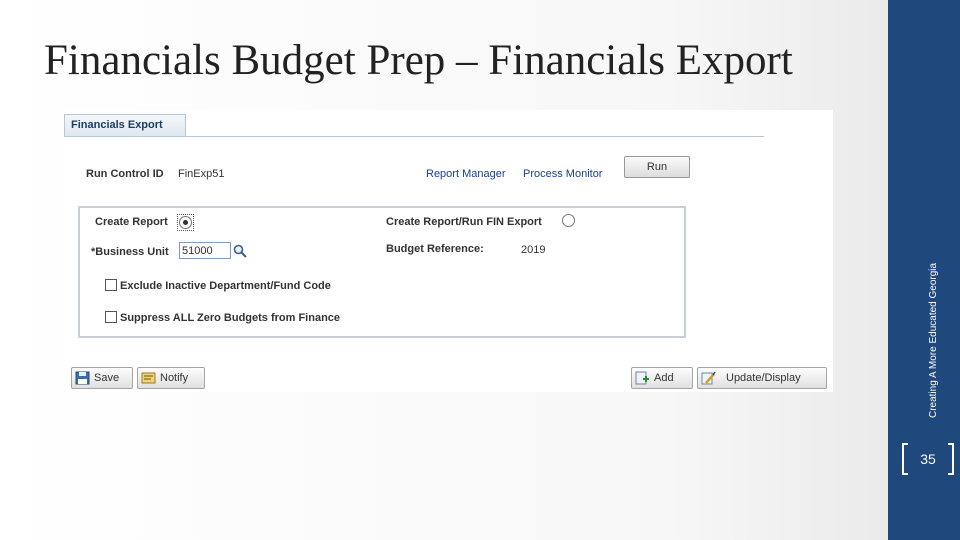 The height and width of the screenshot is (540, 960). I want to click on tab-financials-export: Financials Export, so click(125, 125).